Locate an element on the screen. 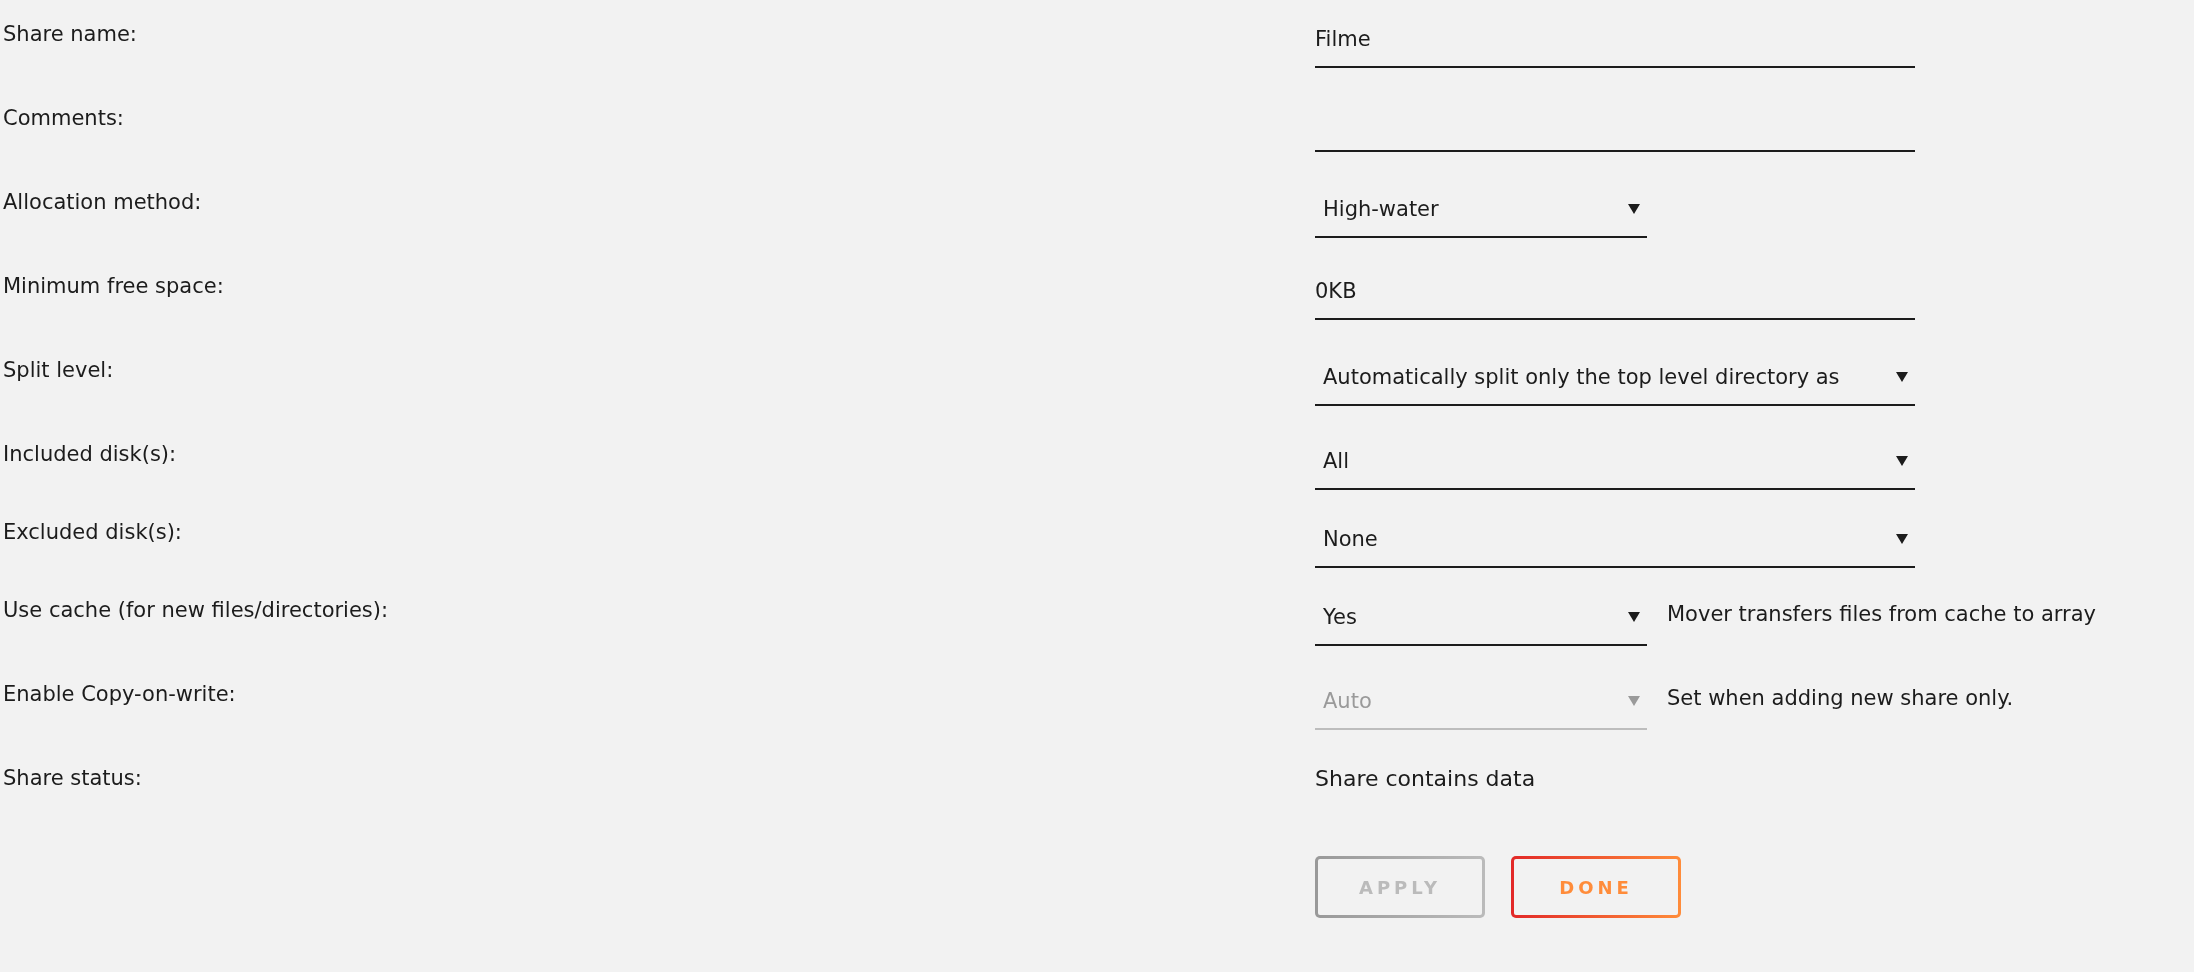 The height and width of the screenshot is (972, 2194). field-label: Split level: is located at coordinates (58, 370).